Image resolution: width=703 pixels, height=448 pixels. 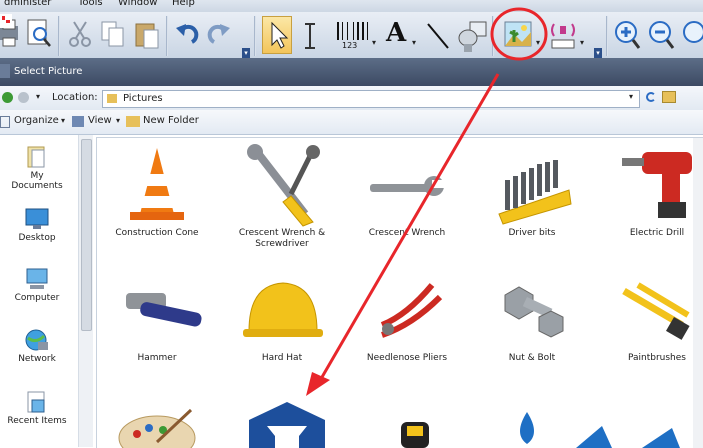 I want to click on desktop-icon, so click(x=37, y=219).